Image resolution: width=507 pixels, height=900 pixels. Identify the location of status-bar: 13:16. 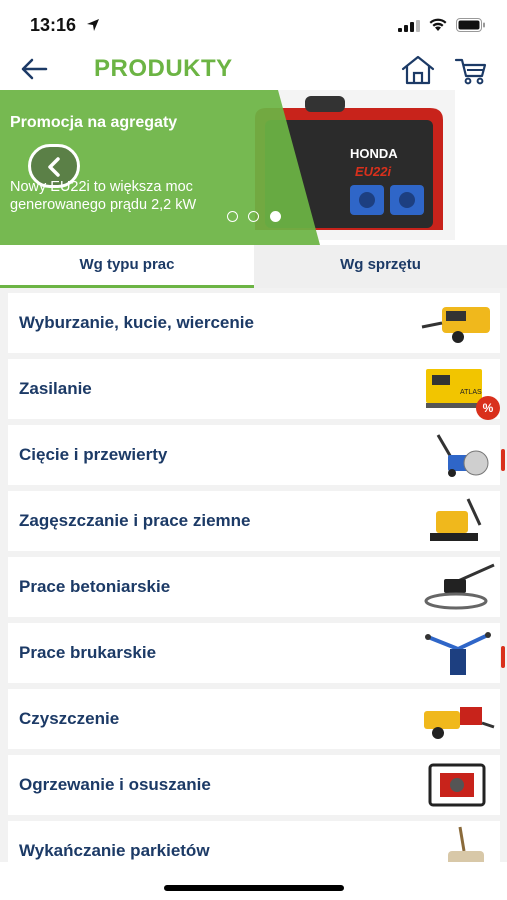
(253, 25).